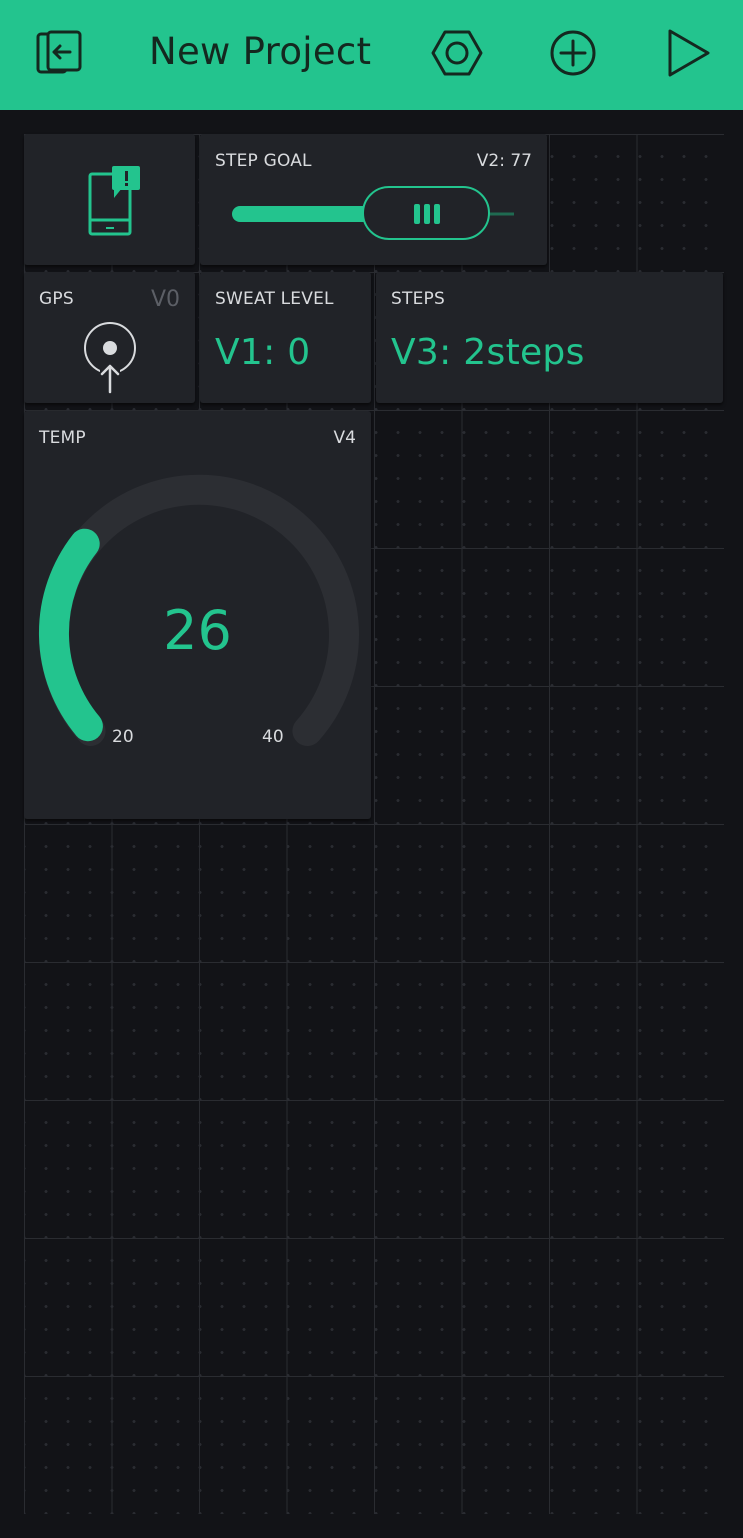 Image resolution: width=743 pixels, height=1538 pixels. What do you see at coordinates (59, 53) in the screenshot?
I see `exit-app-icon` at bounding box center [59, 53].